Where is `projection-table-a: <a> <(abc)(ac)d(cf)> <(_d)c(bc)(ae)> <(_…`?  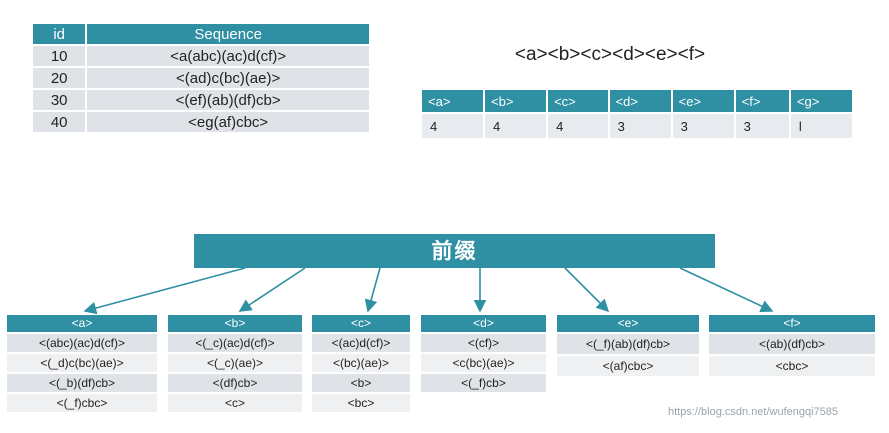 projection-table-a: <a> <(abc)(ac)d(cf)> <(_d)c(bc)(ae)> <(_… is located at coordinates (82, 363).